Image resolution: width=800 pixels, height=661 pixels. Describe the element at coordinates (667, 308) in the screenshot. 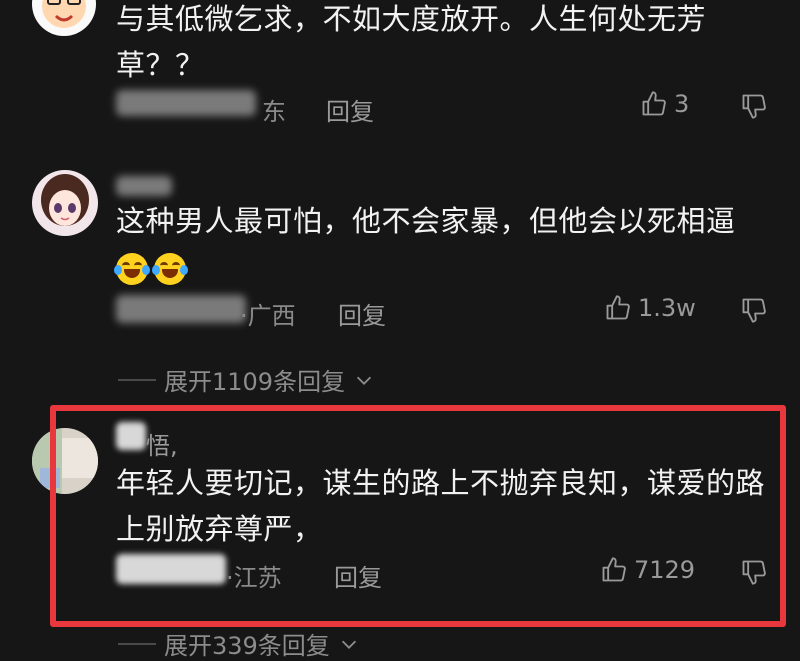

I see `like-count: 1.3w` at that location.